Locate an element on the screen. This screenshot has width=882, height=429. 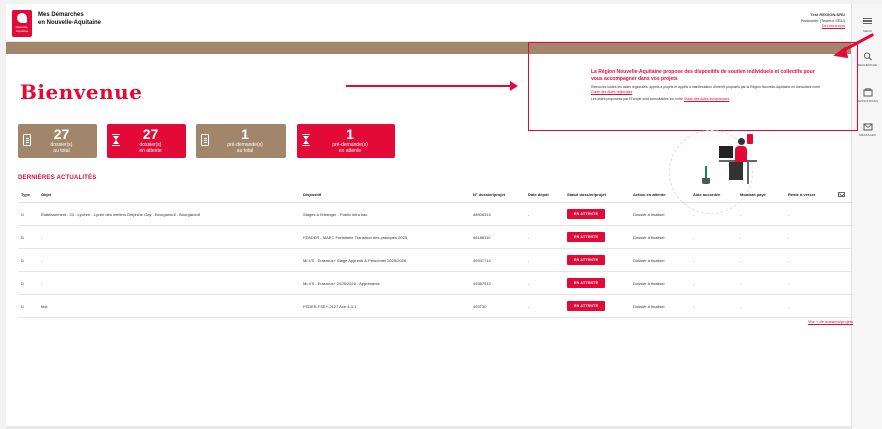
app-title: Mes Démarches en Nouvelle-Aquitaine is located at coordinates (69, 19).